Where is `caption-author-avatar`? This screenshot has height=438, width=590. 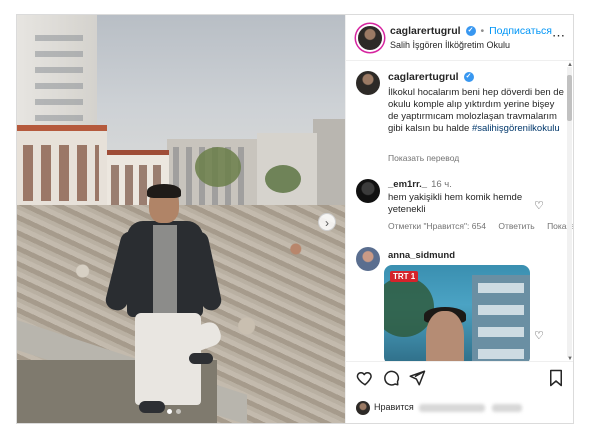 caption-author-avatar is located at coordinates (368, 83).